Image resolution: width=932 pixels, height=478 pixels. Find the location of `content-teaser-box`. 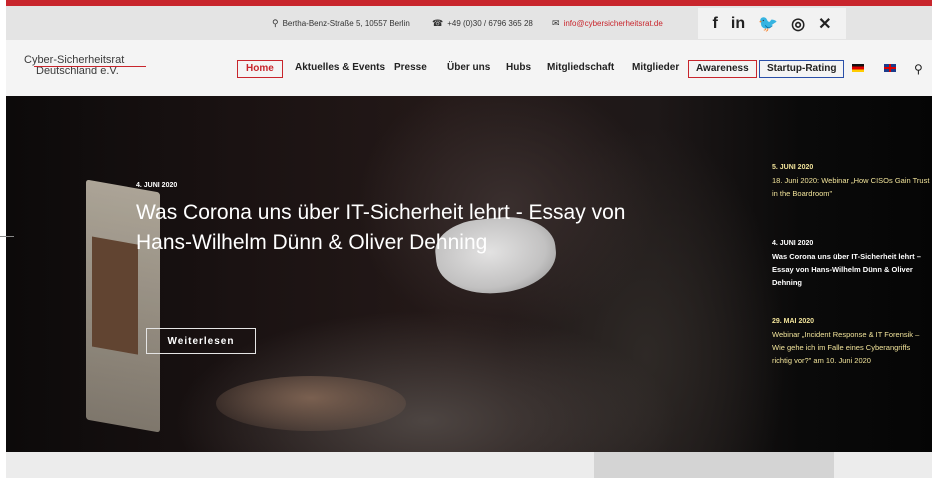

content-teaser-box is located at coordinates (714, 465).